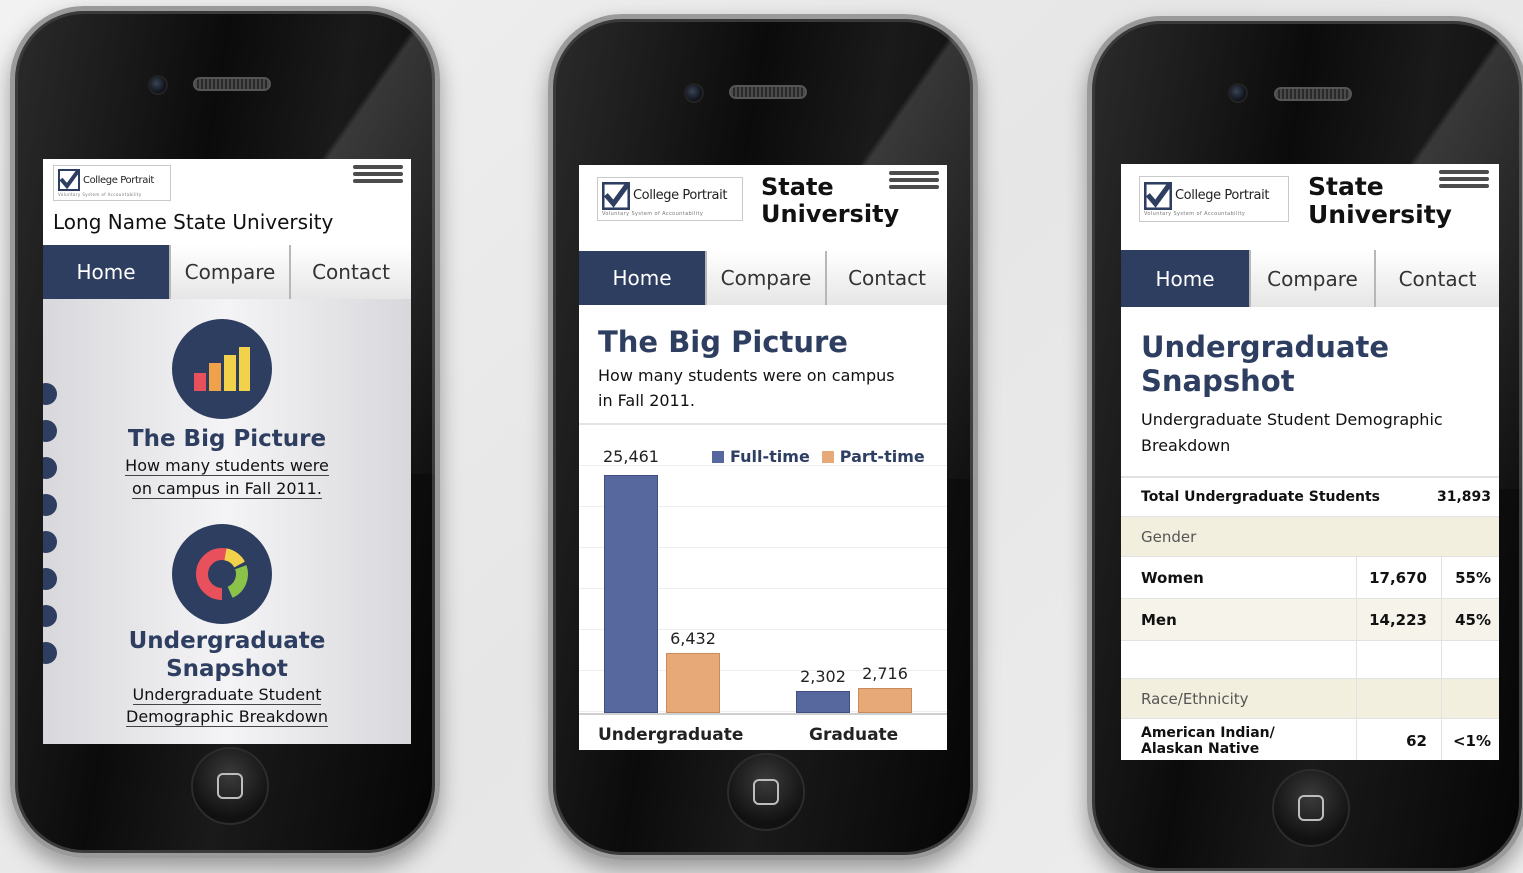 This screenshot has height=873, width=1523. What do you see at coordinates (885, 673) in the screenshot?
I see `data-label-graduate-part-time: 2,716` at bounding box center [885, 673].